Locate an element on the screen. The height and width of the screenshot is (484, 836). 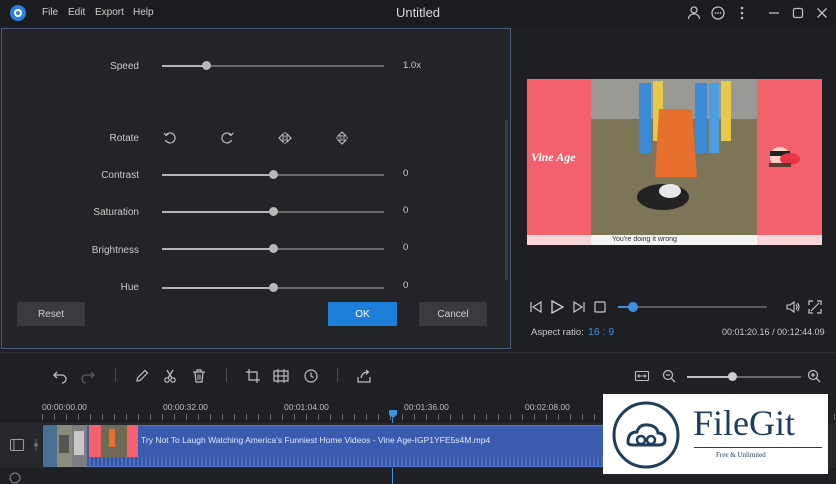
time-readout: 00:01:20.16 / 00:12:44.09 is located at coordinates (773, 332).